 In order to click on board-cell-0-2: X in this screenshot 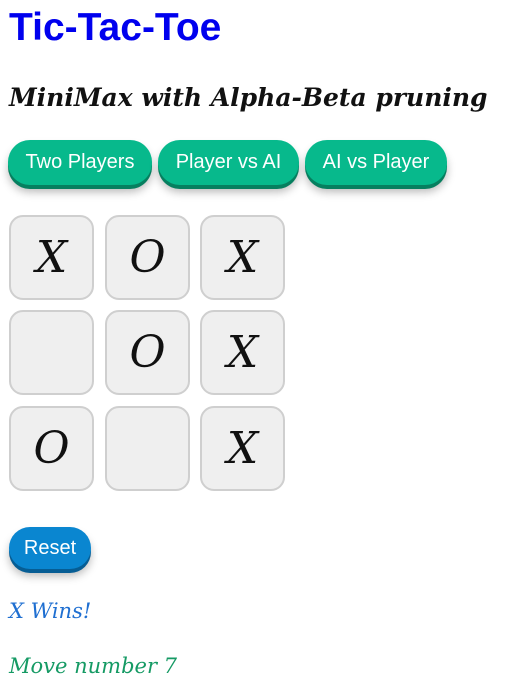, I will do `click(242, 257)`.